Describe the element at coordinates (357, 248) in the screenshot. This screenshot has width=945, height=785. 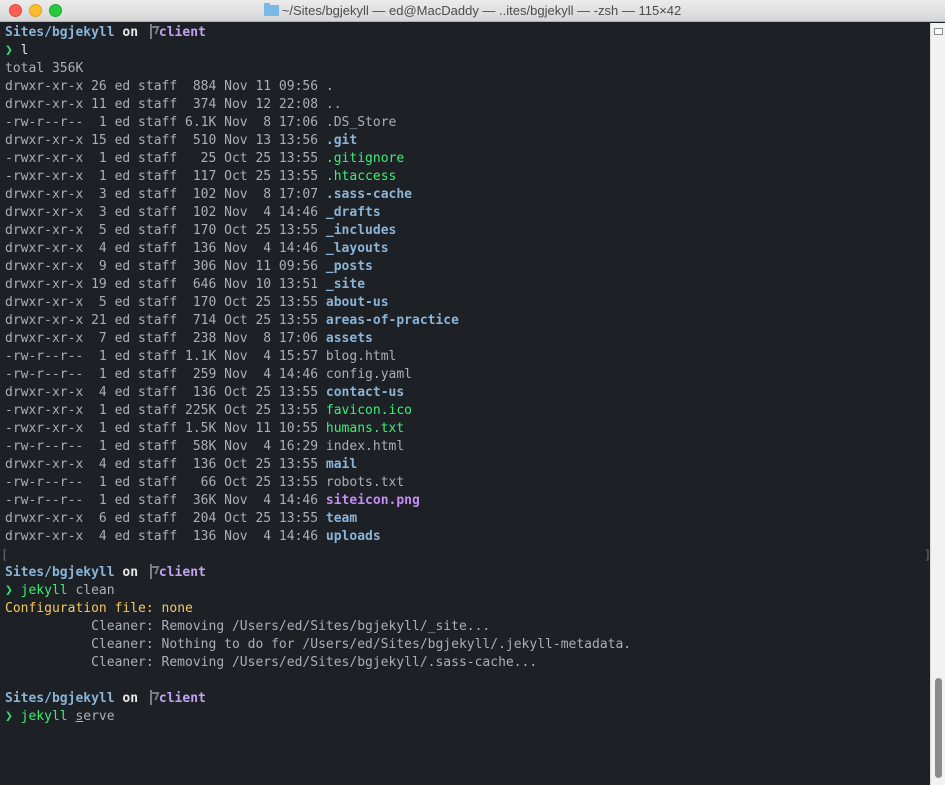
I see `listing-filename: _layouts` at that location.